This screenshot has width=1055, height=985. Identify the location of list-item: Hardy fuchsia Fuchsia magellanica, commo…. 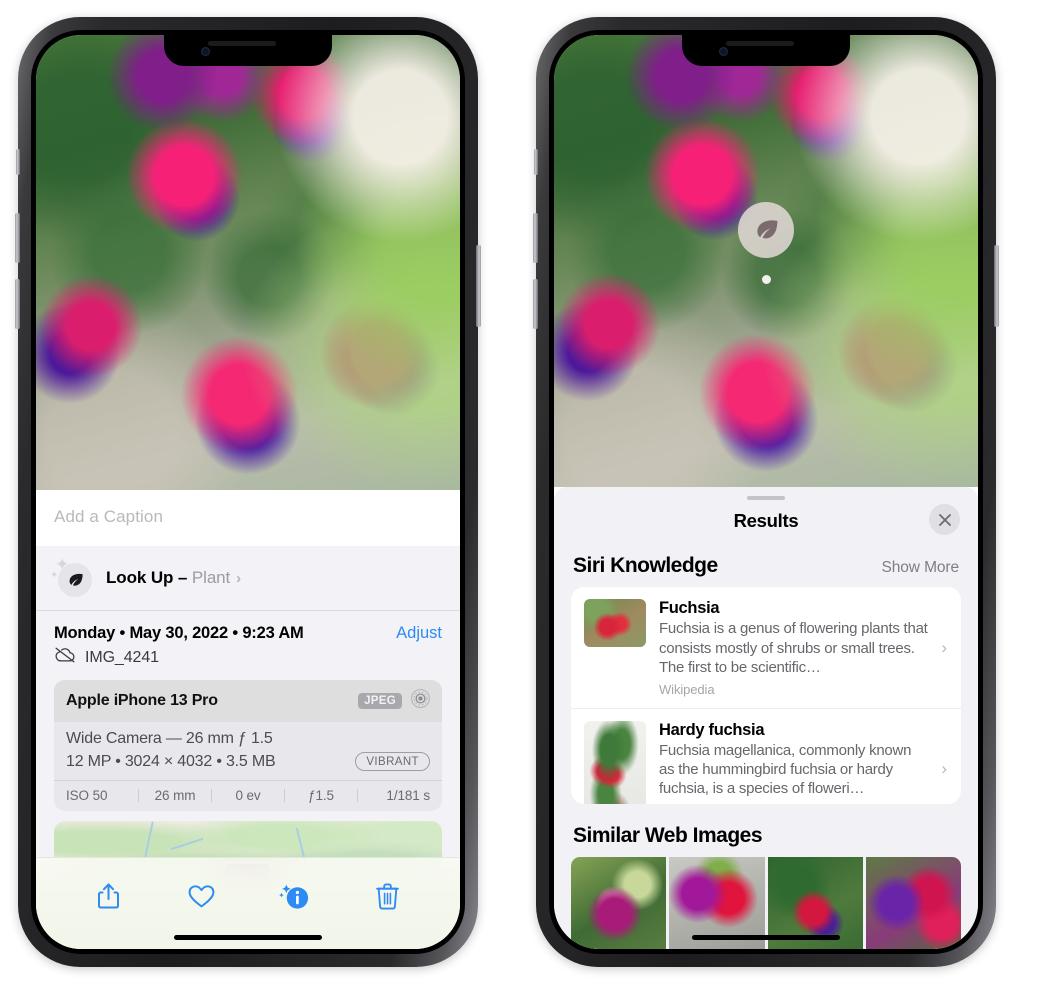
(766, 756).